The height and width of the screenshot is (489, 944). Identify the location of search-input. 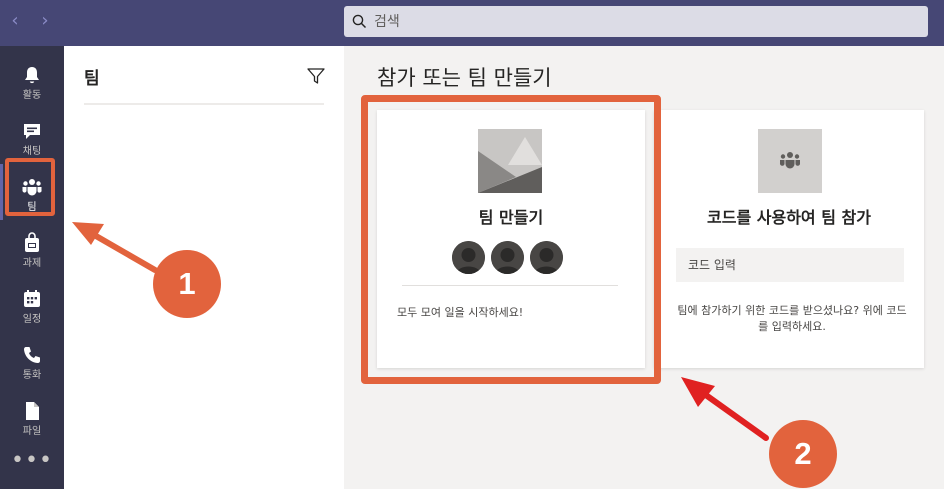
(644, 21).